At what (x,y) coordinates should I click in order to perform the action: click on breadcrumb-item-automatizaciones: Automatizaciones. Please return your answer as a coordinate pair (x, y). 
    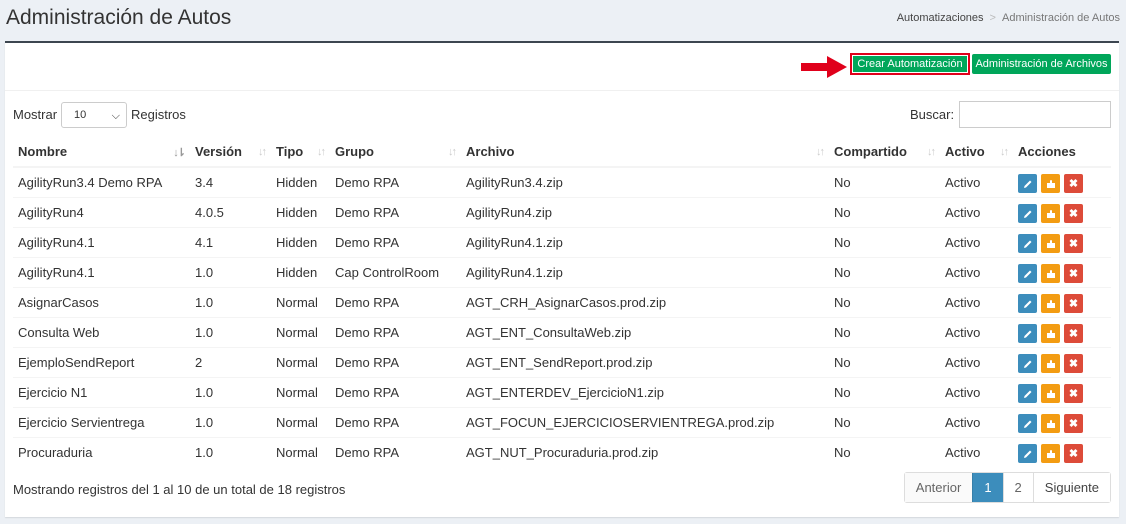
    Looking at the image, I should click on (940, 18).